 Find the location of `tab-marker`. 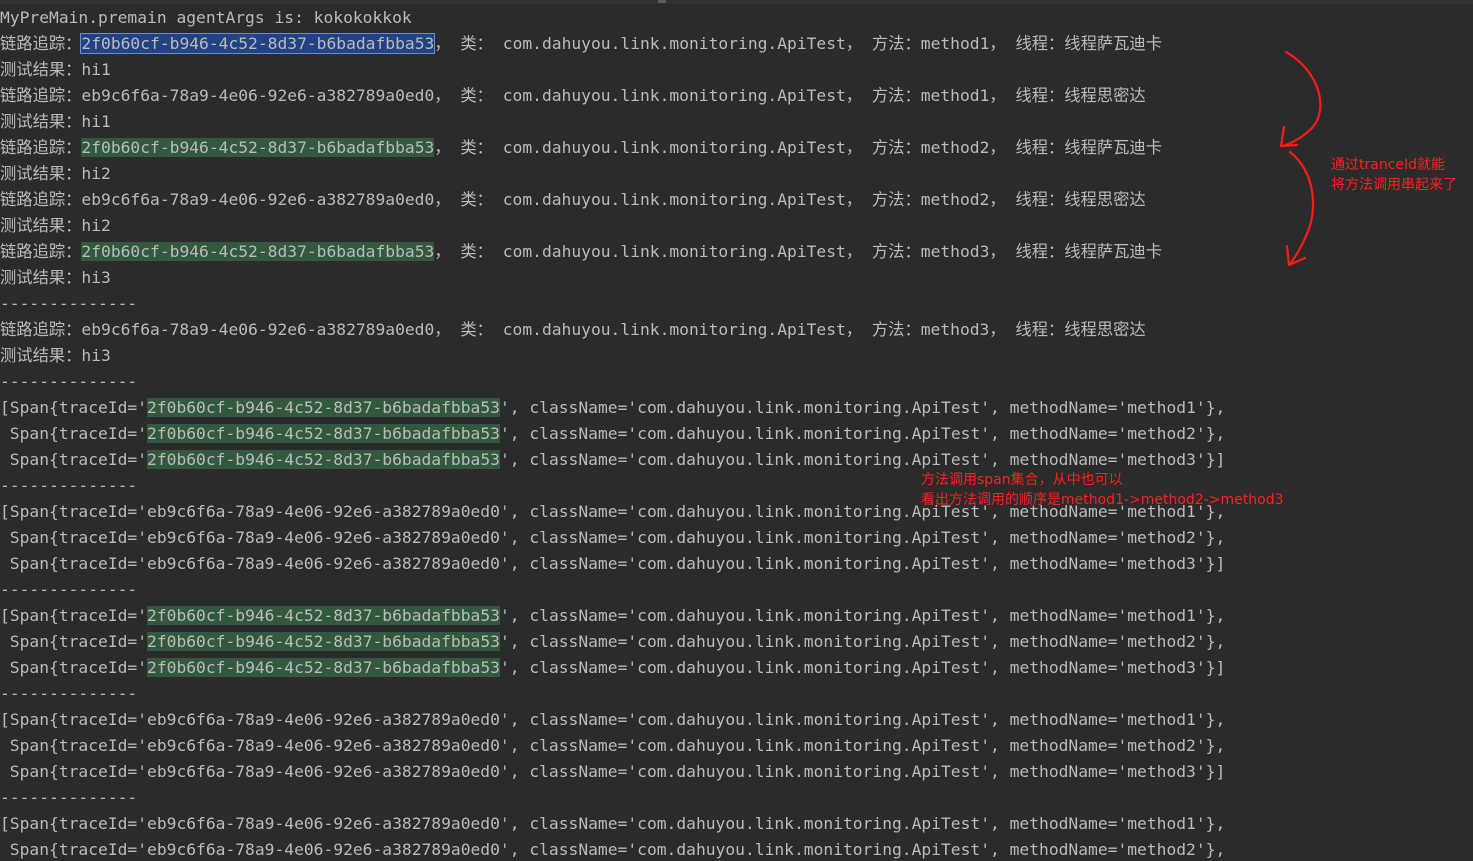

tab-marker is located at coordinates (662, 1).